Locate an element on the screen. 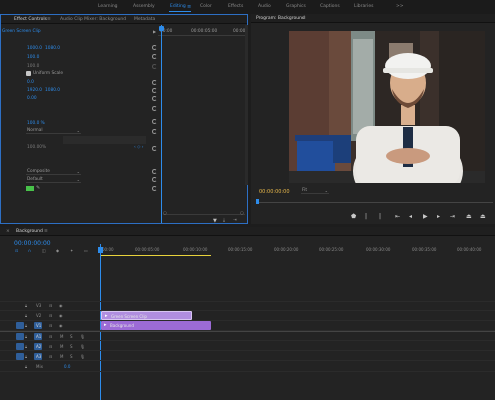 The height and width of the screenshot is (400, 495). source-patch-v1 is located at coordinates (20, 325).